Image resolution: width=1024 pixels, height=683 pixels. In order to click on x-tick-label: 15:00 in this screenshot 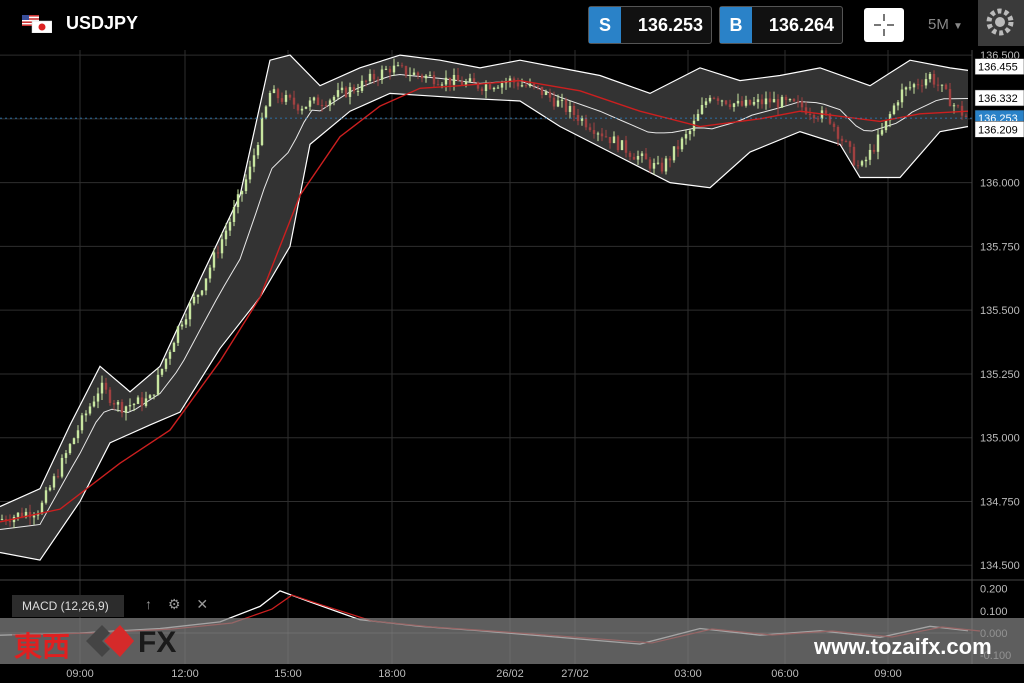, I will do `click(288, 674)`.